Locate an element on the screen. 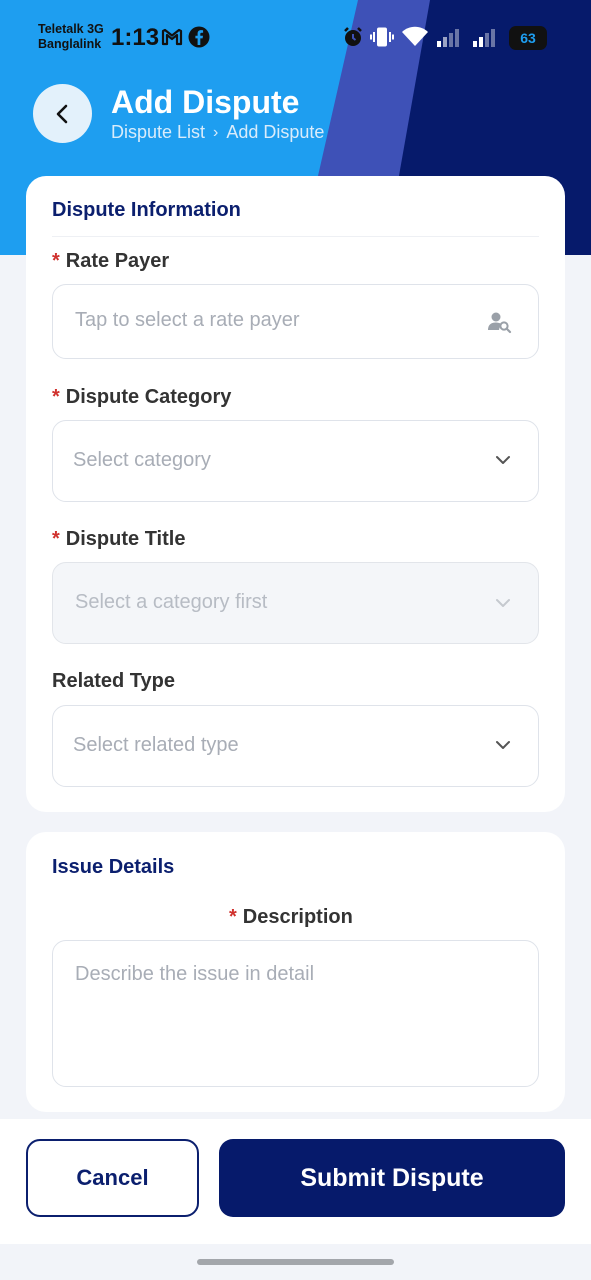  carrier-info: Teletalk 3G Banglalink is located at coordinates (71, 37).